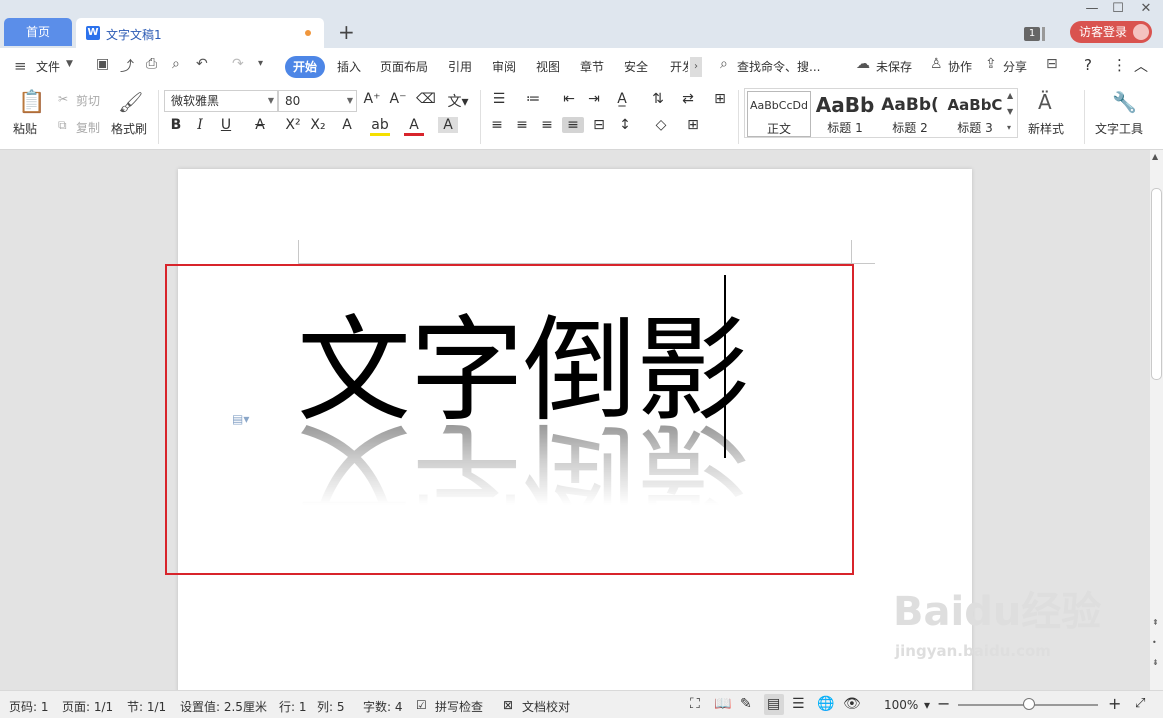 This screenshot has height=718, width=1163. Describe the element at coordinates (202, 64) in the screenshot. I see `undo-icon: ↶` at that location.